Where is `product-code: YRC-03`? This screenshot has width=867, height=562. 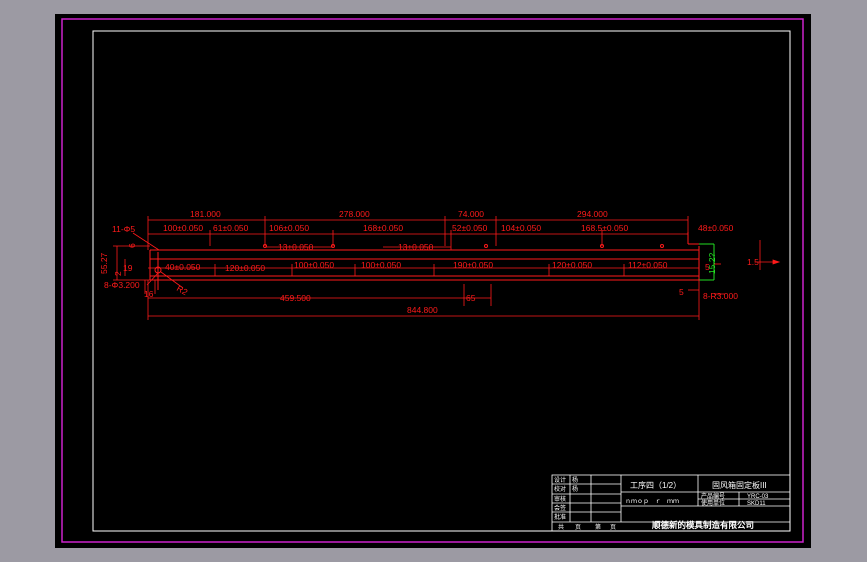 product-code: YRC-03 is located at coordinates (758, 497).